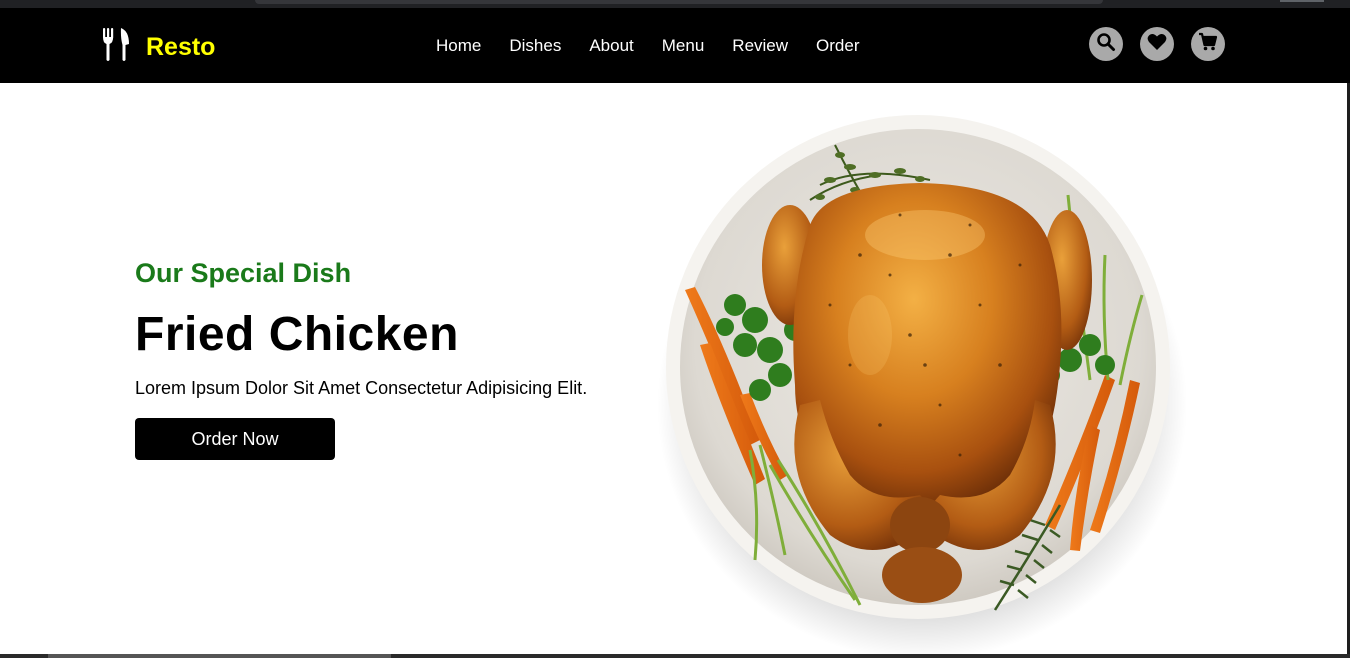  What do you see at coordinates (219, 656) in the screenshot?
I see `scrollbar-thumb` at bounding box center [219, 656].